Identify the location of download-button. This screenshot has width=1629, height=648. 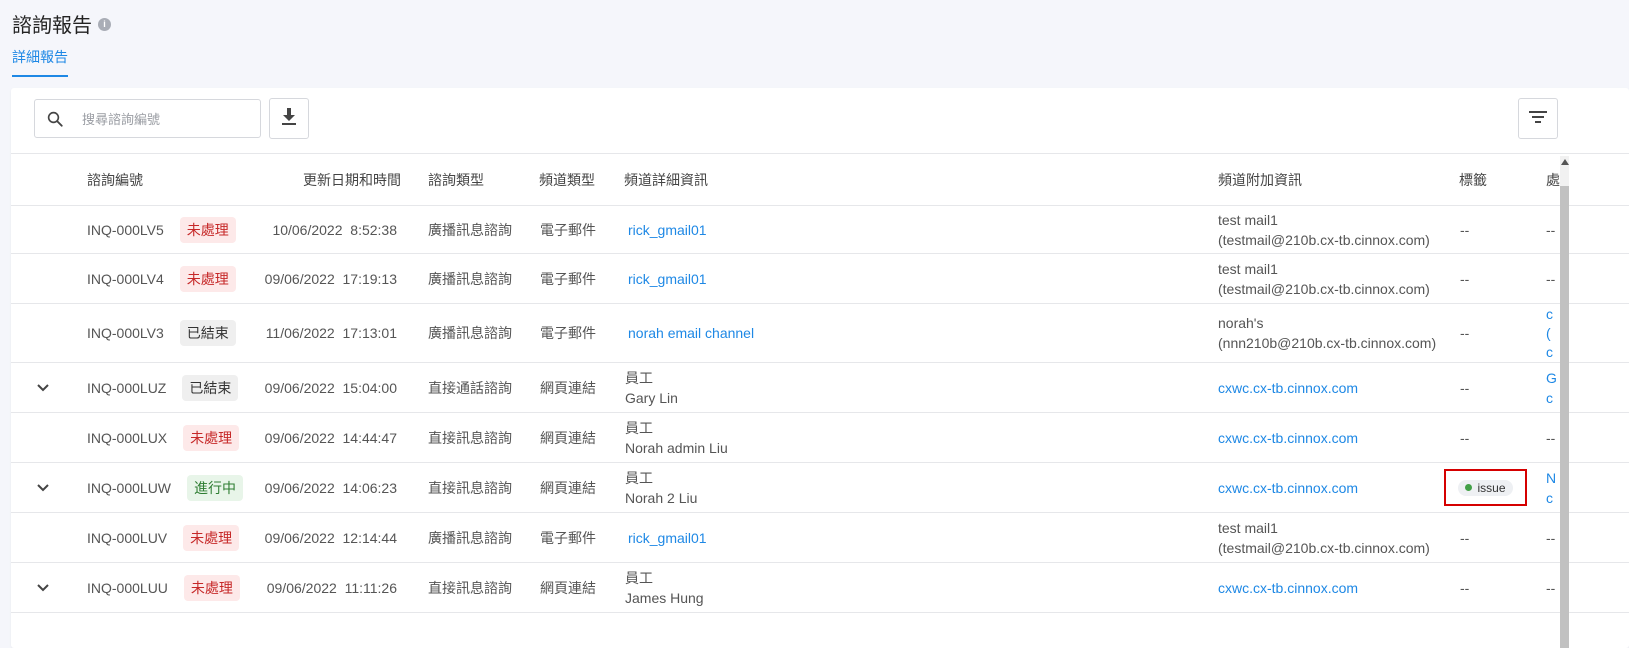
(289, 118).